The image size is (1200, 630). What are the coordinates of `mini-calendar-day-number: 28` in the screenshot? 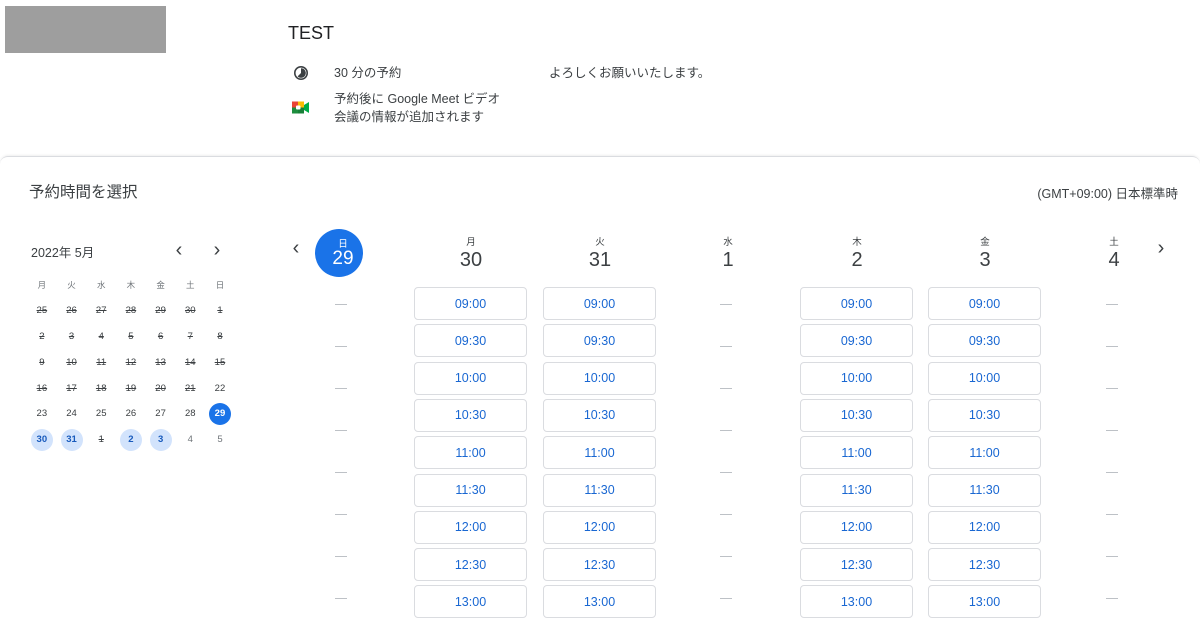 It's located at (131, 311).